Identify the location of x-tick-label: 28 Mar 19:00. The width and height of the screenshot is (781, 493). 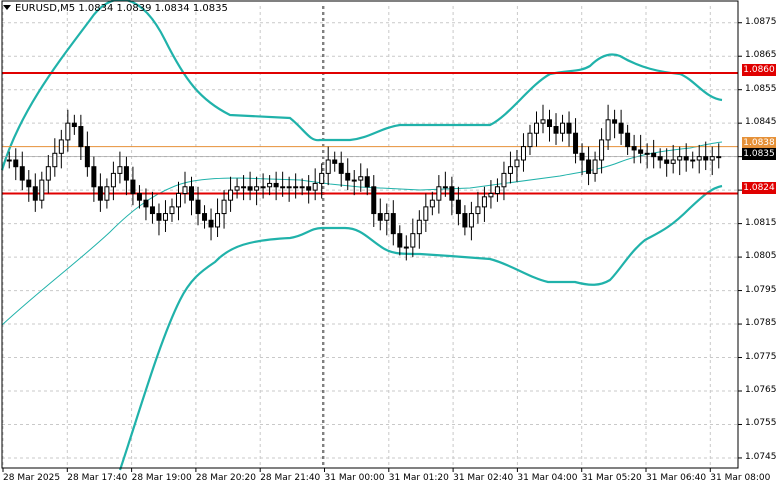
(161, 478).